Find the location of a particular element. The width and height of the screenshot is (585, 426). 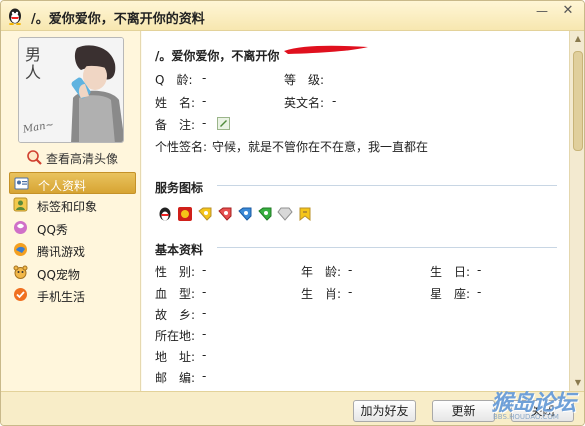

section-heading-basic-info: 基本资料 is located at coordinates (179, 250).